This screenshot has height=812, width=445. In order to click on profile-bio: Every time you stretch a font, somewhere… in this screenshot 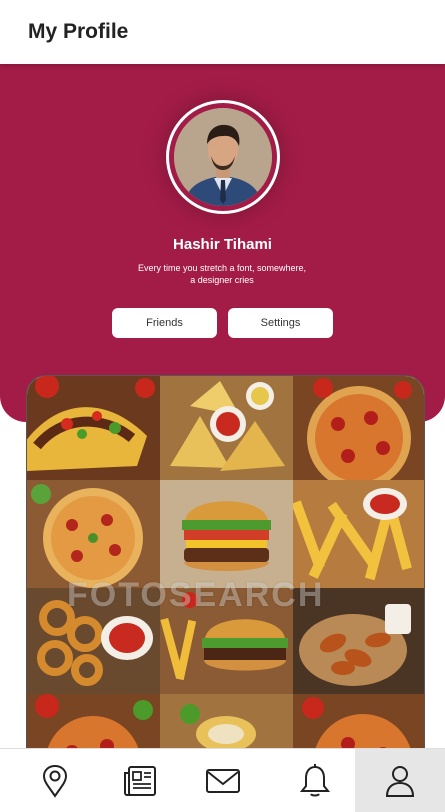, I will do `click(222, 274)`.